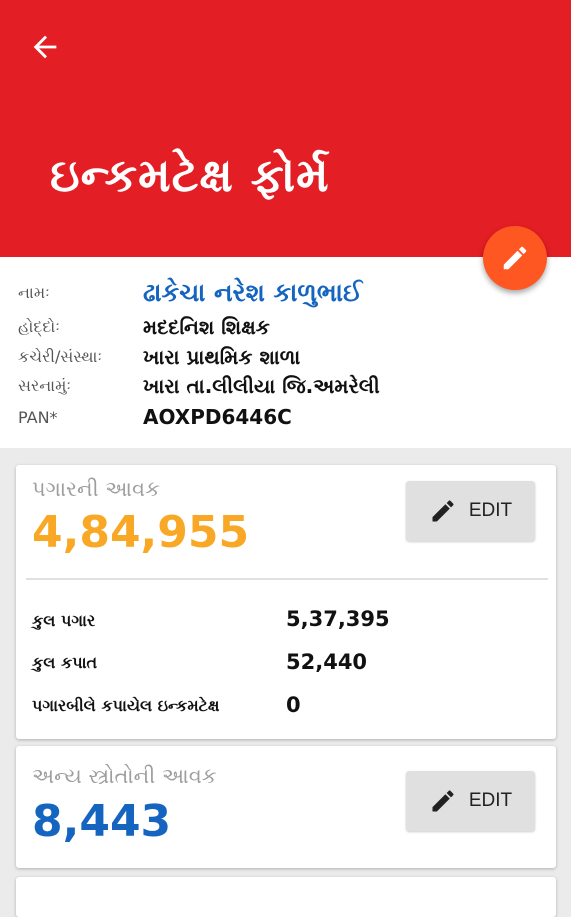 Image resolution: width=571 pixels, height=917 pixels. Describe the element at coordinates (124, 776) in the screenshot. I see `other-card-title: અન્ય સ્ત્રોતોની આવક` at that location.